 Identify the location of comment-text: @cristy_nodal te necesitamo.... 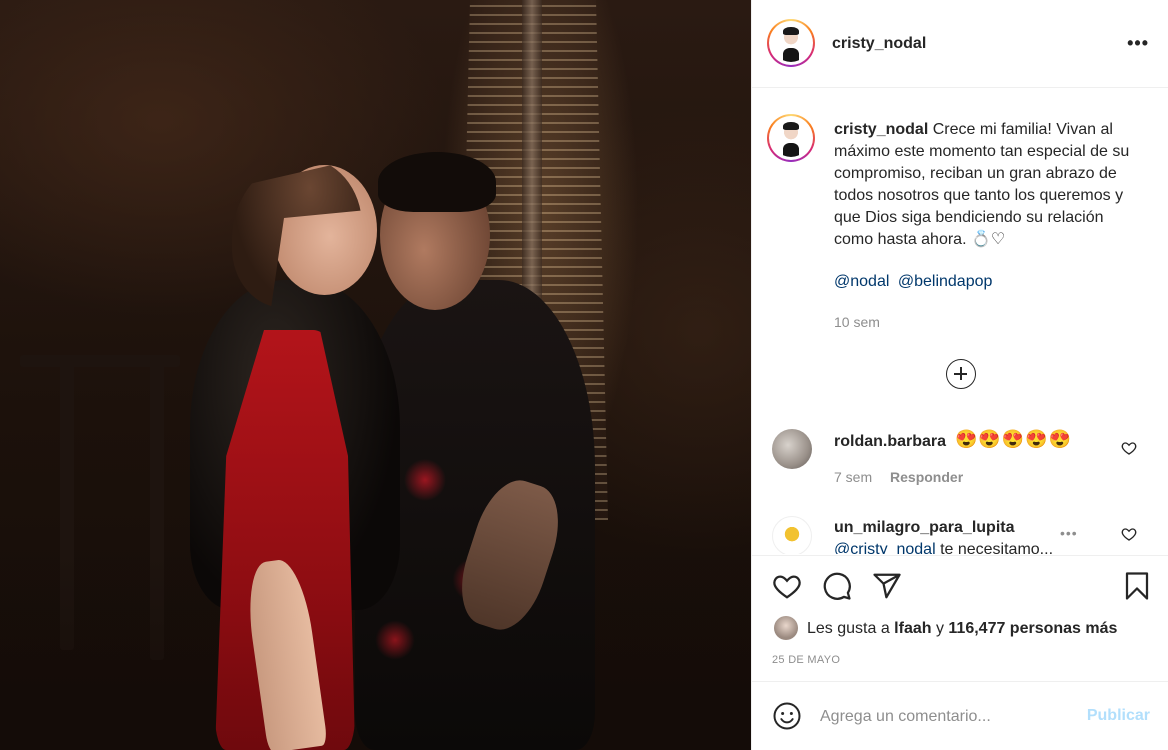
(943, 547).